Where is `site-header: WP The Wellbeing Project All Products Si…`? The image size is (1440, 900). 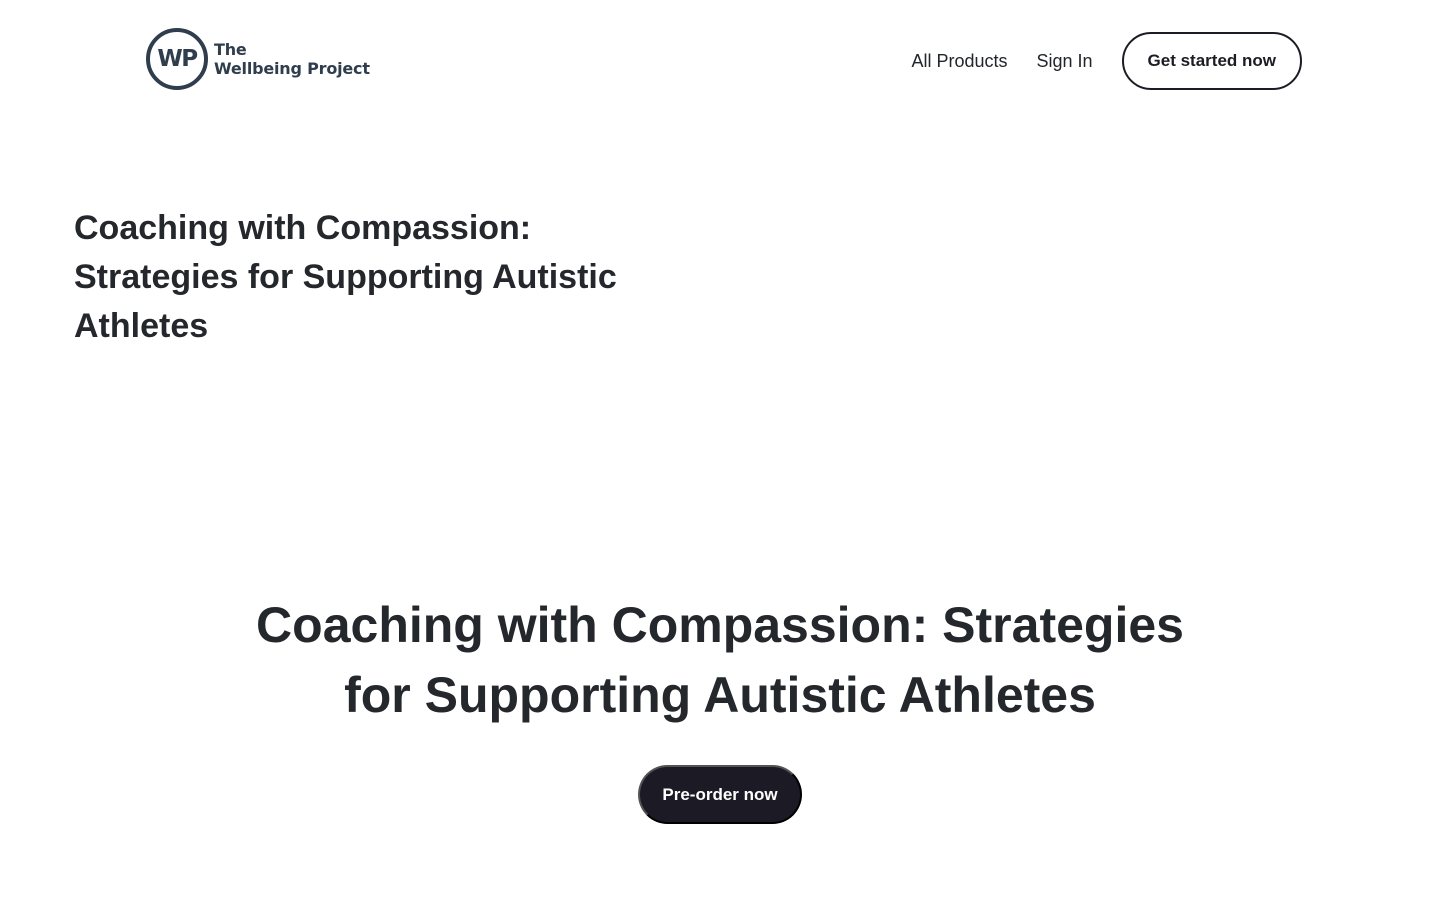 site-header: WP The Wellbeing Project All Products Si… is located at coordinates (720, 62).